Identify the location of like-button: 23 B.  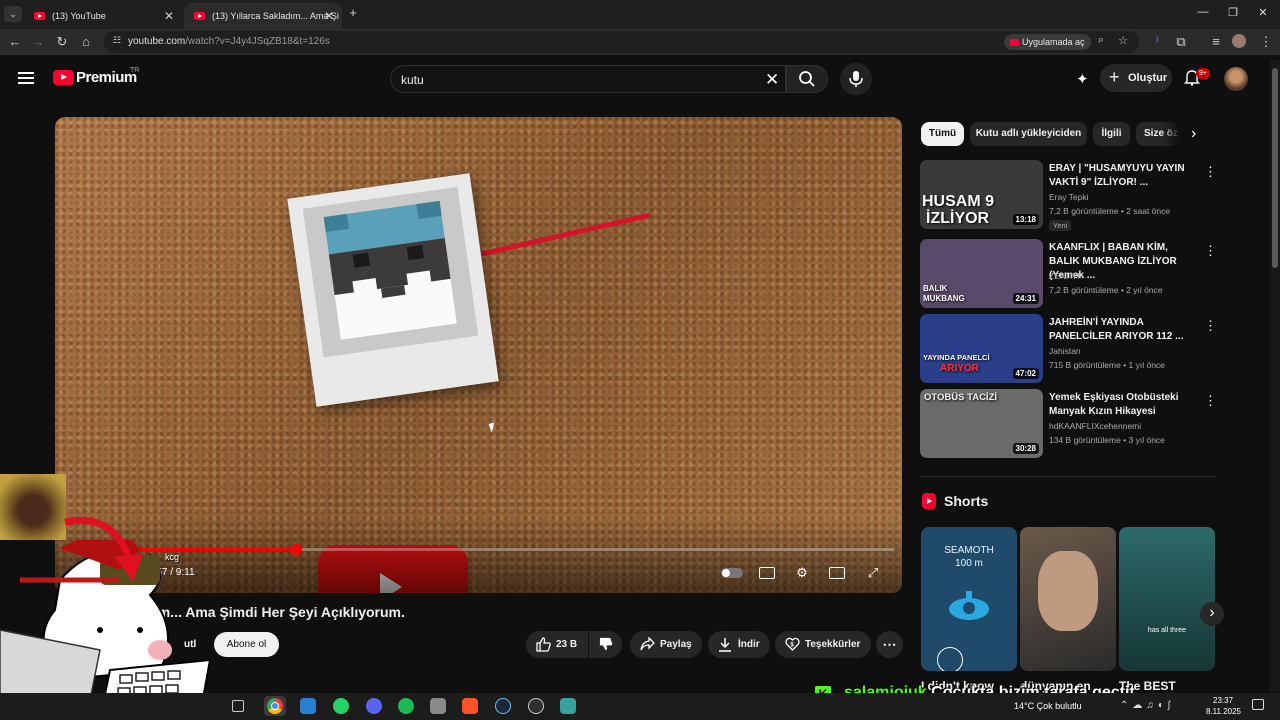
(557, 644).